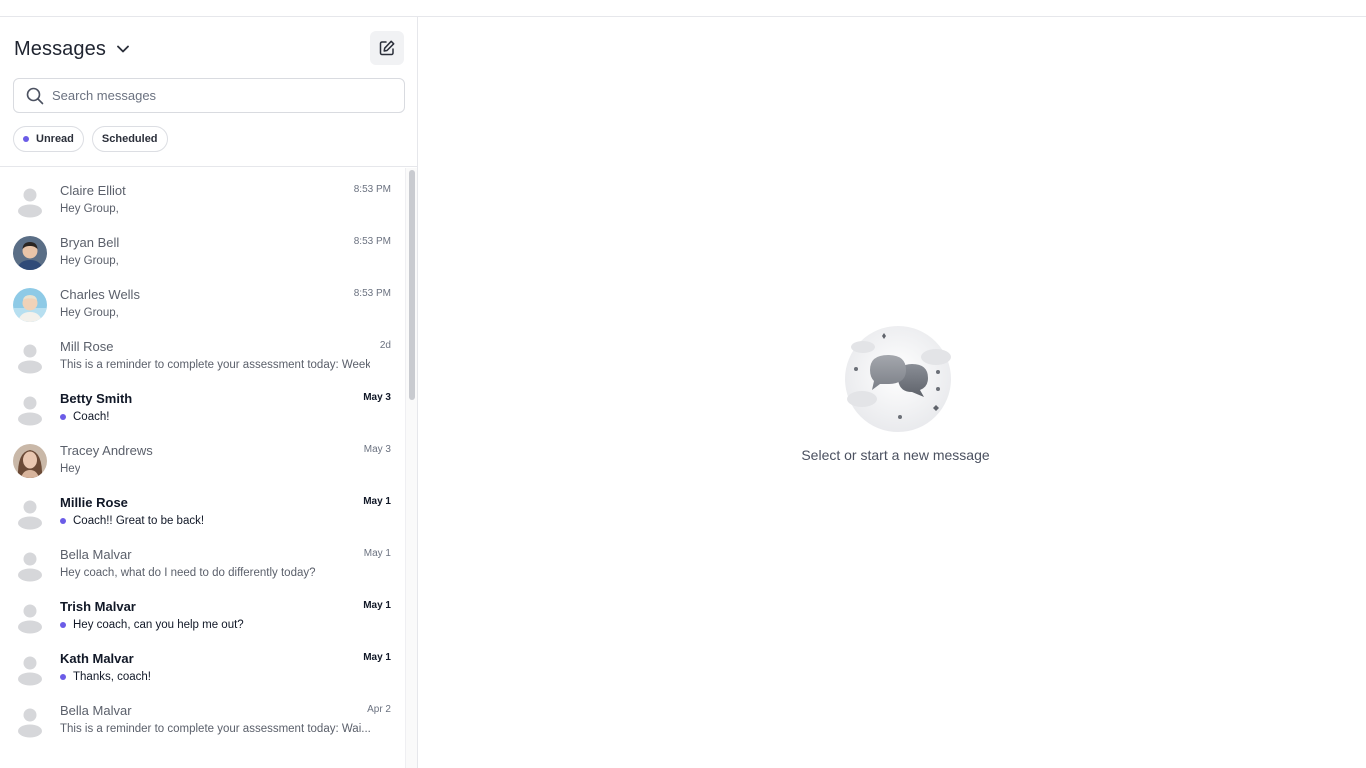  Describe the element at coordinates (412, 285) in the screenshot. I see `scrollbar-thumb` at that location.